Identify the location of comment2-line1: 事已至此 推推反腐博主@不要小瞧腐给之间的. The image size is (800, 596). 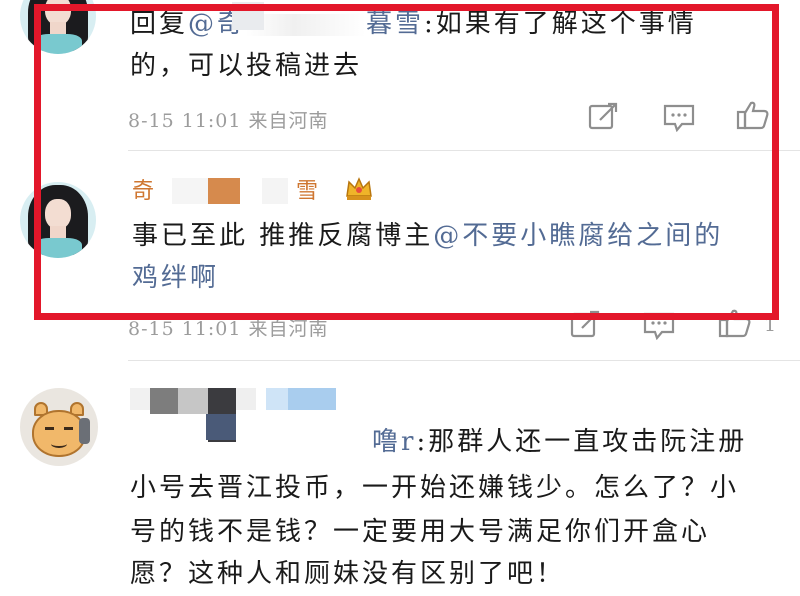
(427, 236).